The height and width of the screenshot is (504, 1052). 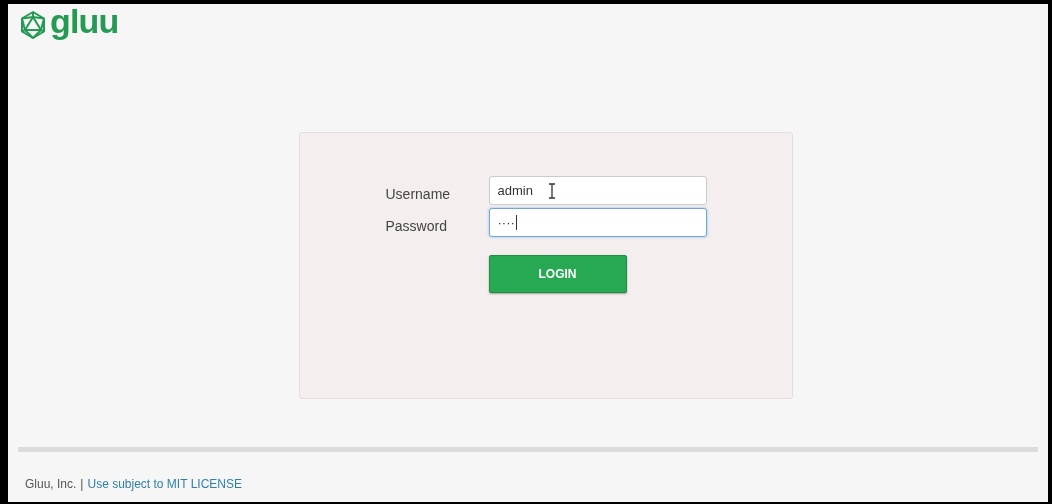 What do you see at coordinates (597, 222) in the screenshot?
I see `input-field: ····` at bounding box center [597, 222].